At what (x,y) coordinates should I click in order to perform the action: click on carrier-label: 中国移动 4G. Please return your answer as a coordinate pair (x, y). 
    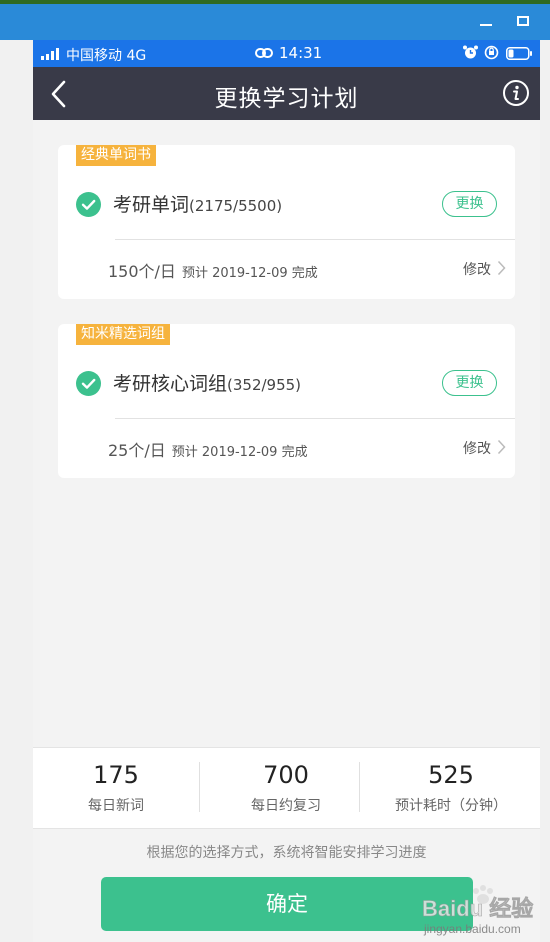
    Looking at the image, I should click on (106, 56).